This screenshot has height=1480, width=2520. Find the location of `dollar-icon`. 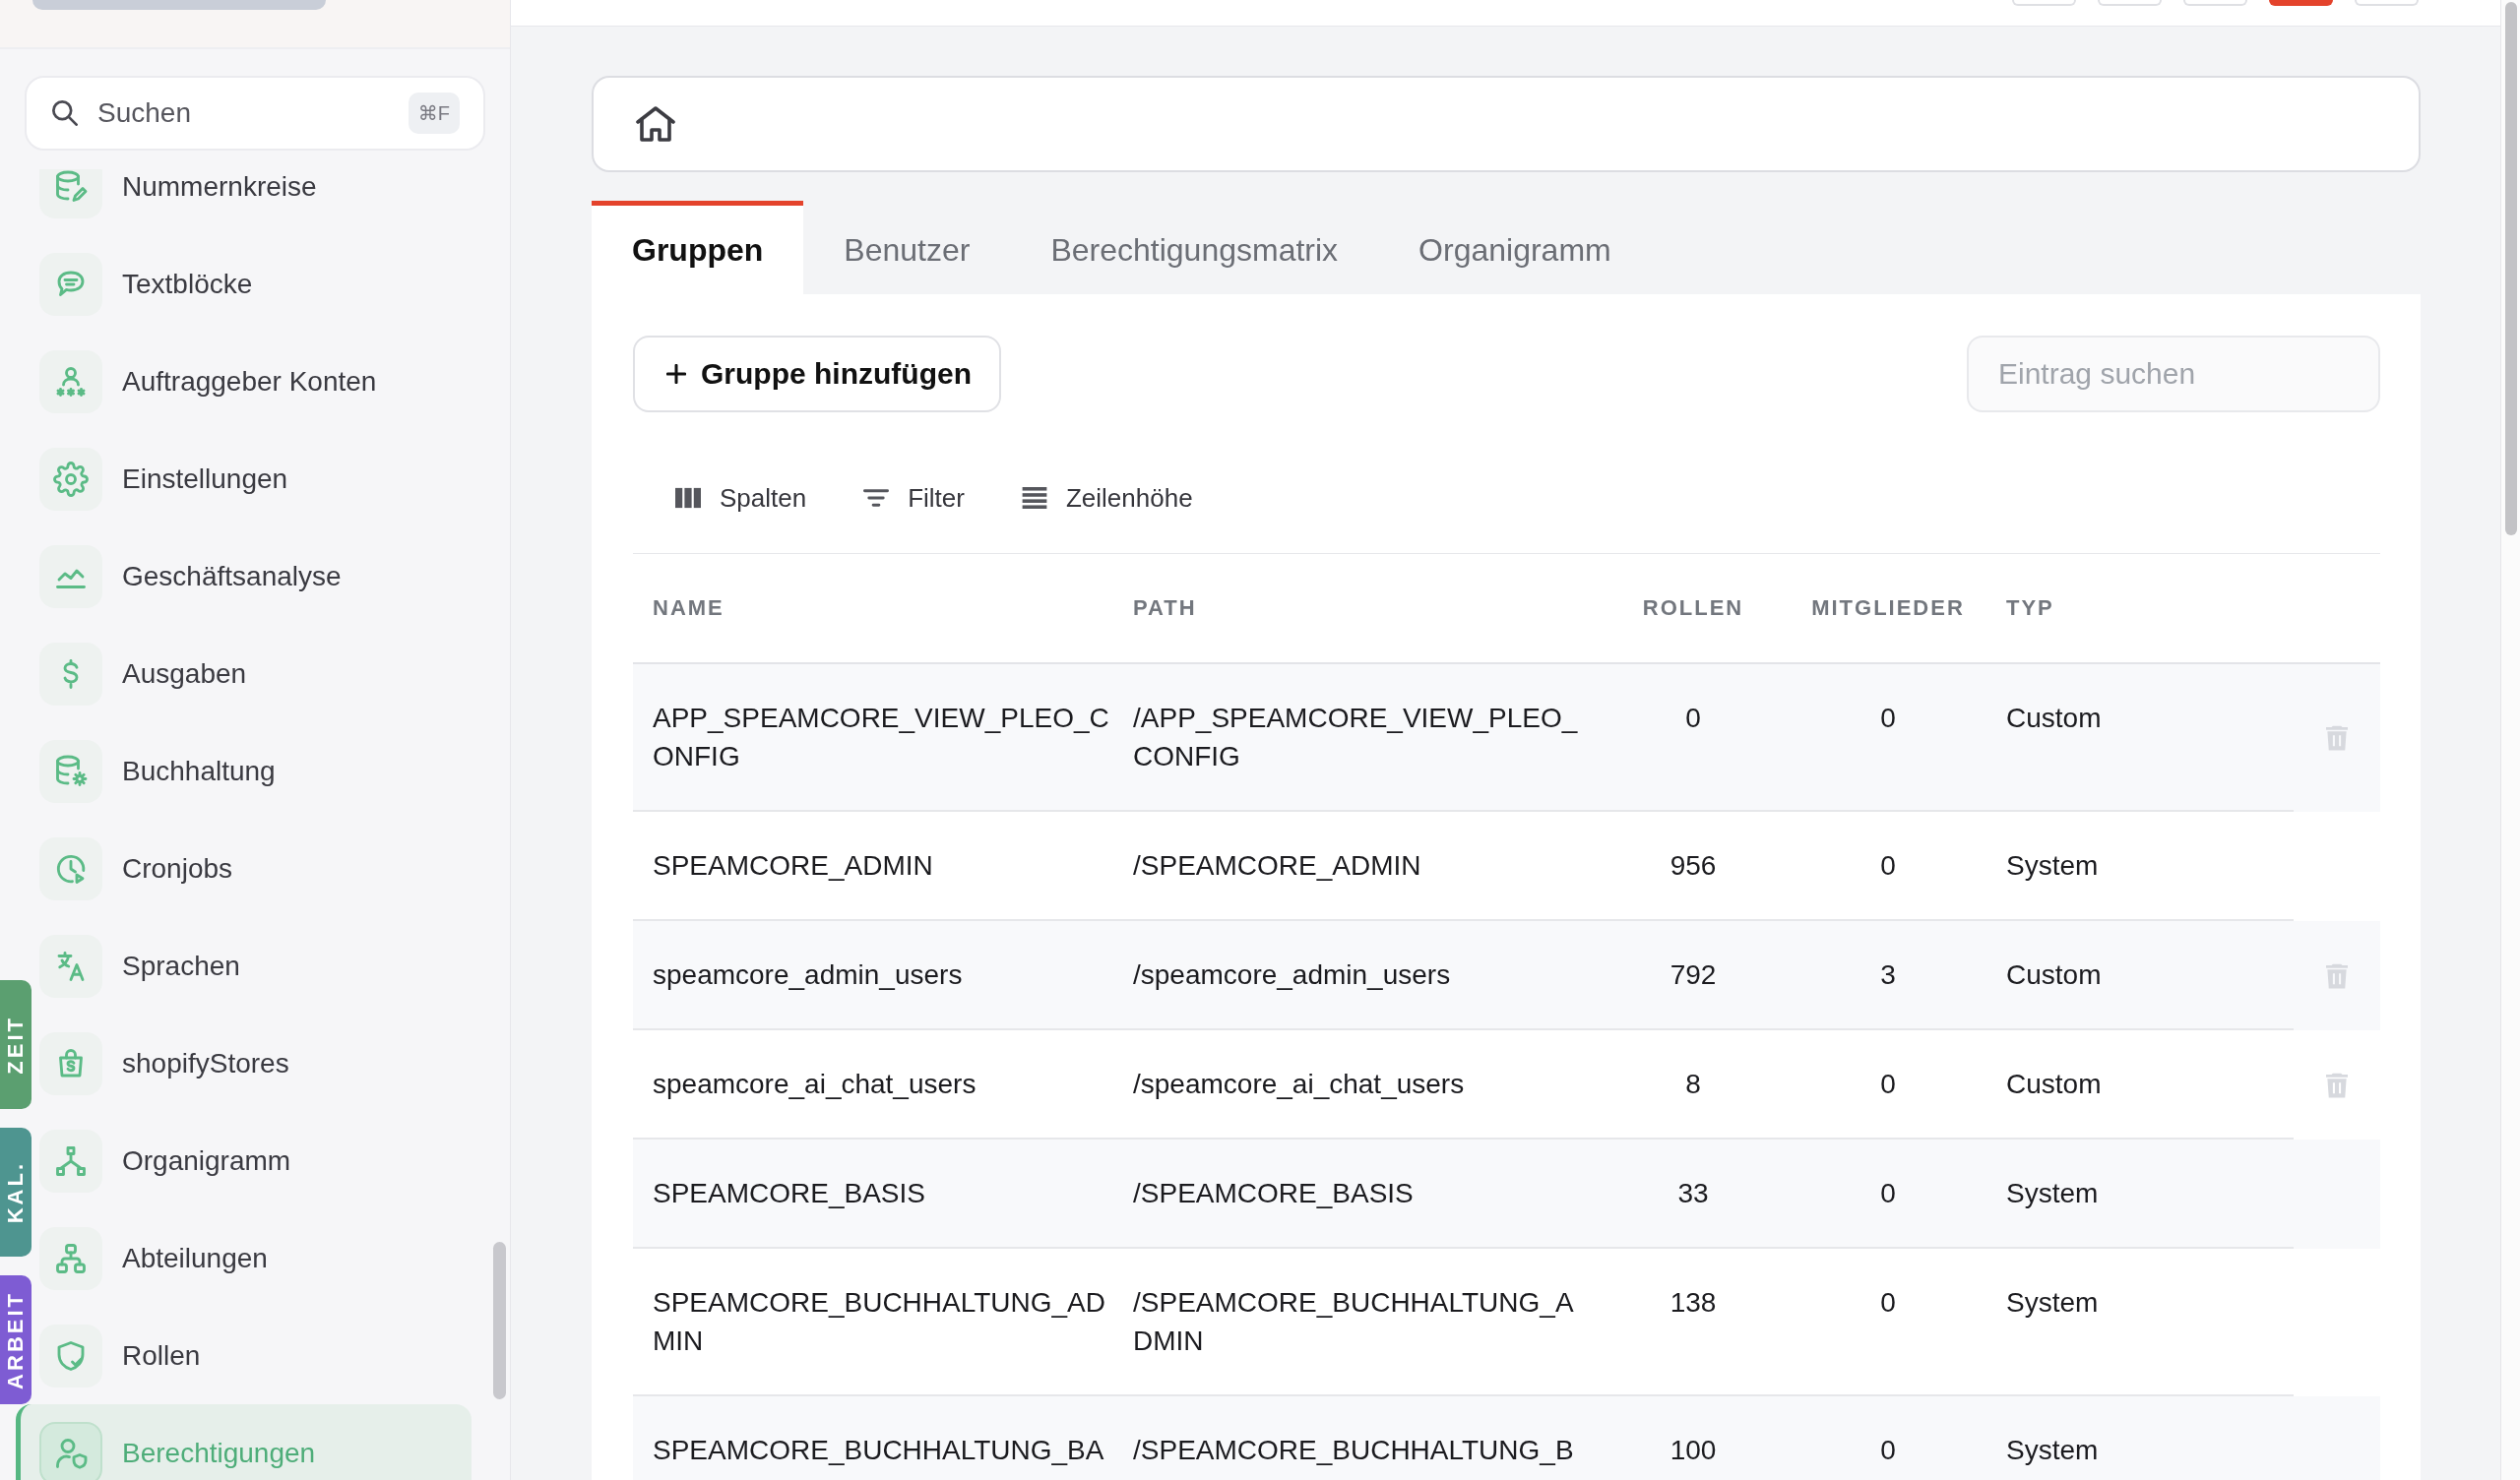

dollar-icon is located at coordinates (70, 674).